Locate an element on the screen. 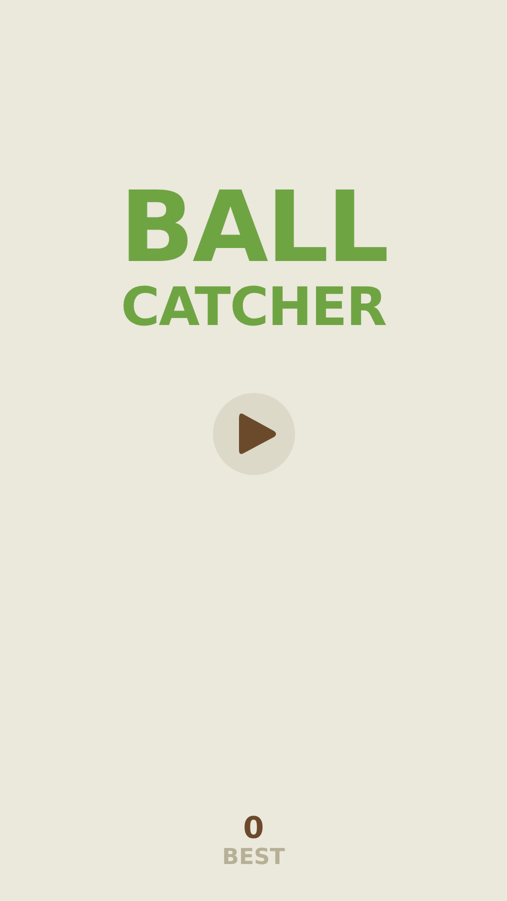 Image resolution: width=507 pixels, height=901 pixels. best-score: 0 is located at coordinates (253, 829).